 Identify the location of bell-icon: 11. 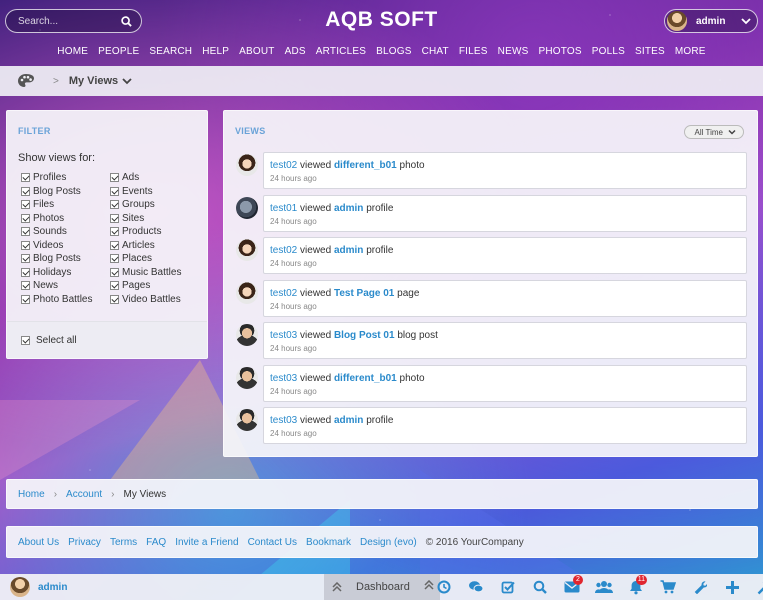
(636, 587).